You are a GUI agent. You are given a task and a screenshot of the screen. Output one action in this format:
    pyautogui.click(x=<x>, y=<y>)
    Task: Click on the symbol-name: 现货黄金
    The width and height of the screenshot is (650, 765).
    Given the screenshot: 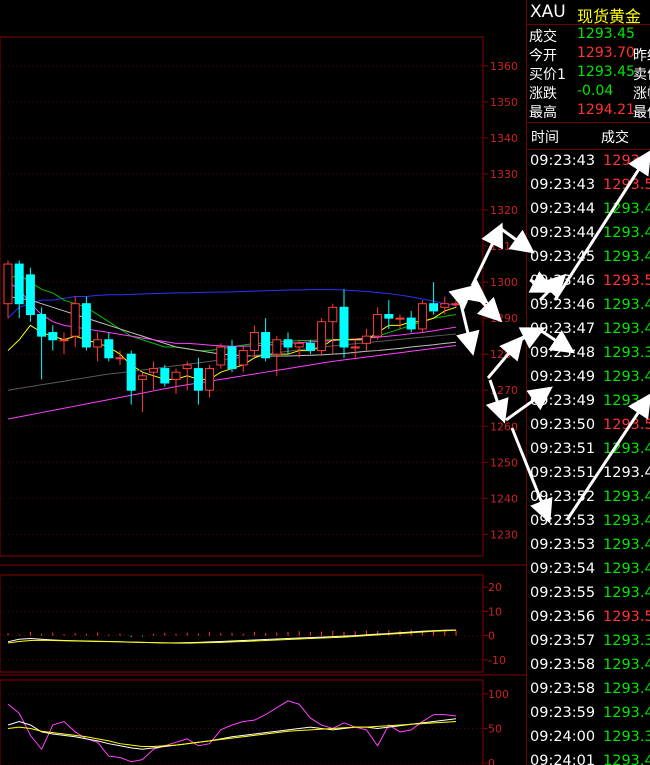 What is the action you would take?
    pyautogui.click(x=609, y=16)
    